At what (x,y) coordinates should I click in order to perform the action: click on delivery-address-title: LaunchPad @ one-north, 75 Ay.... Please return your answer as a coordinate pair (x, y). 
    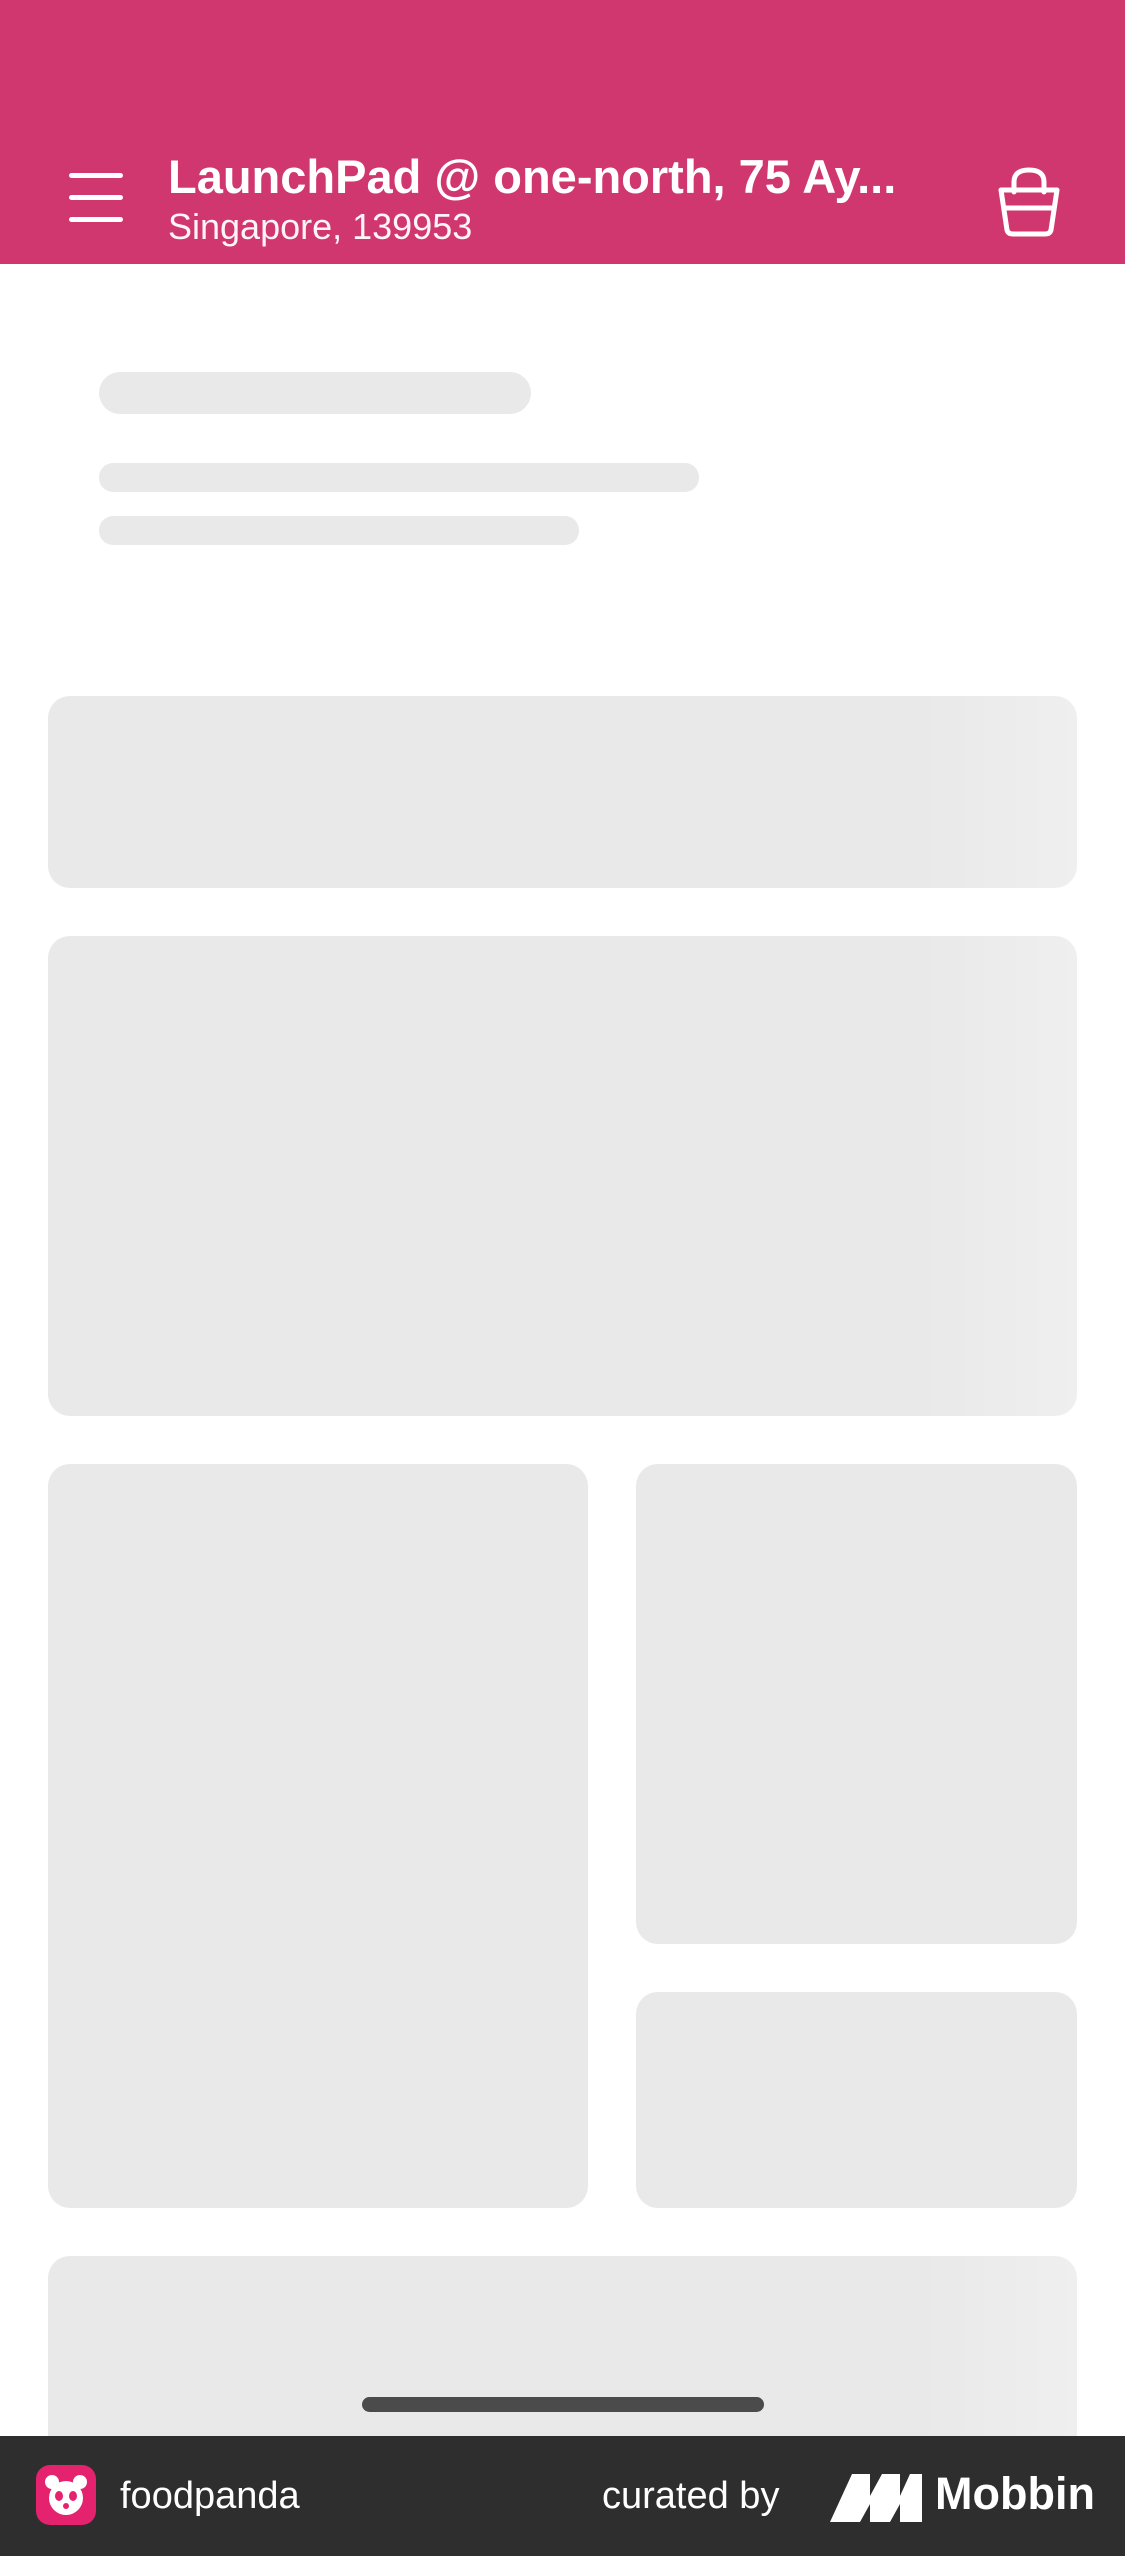
    Looking at the image, I should click on (558, 177).